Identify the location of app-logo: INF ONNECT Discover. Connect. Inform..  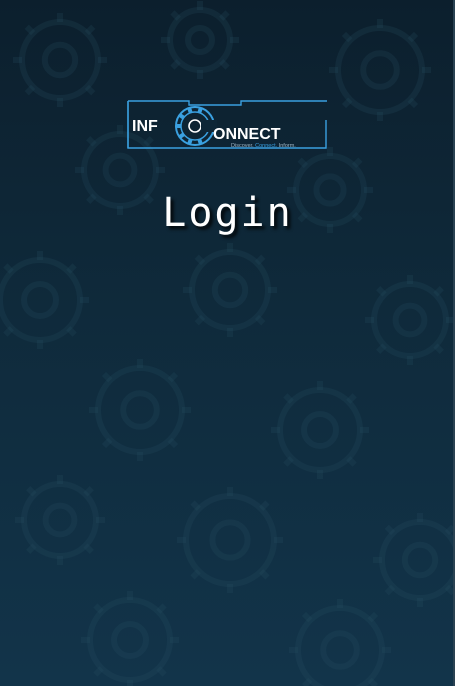
(227, 126).